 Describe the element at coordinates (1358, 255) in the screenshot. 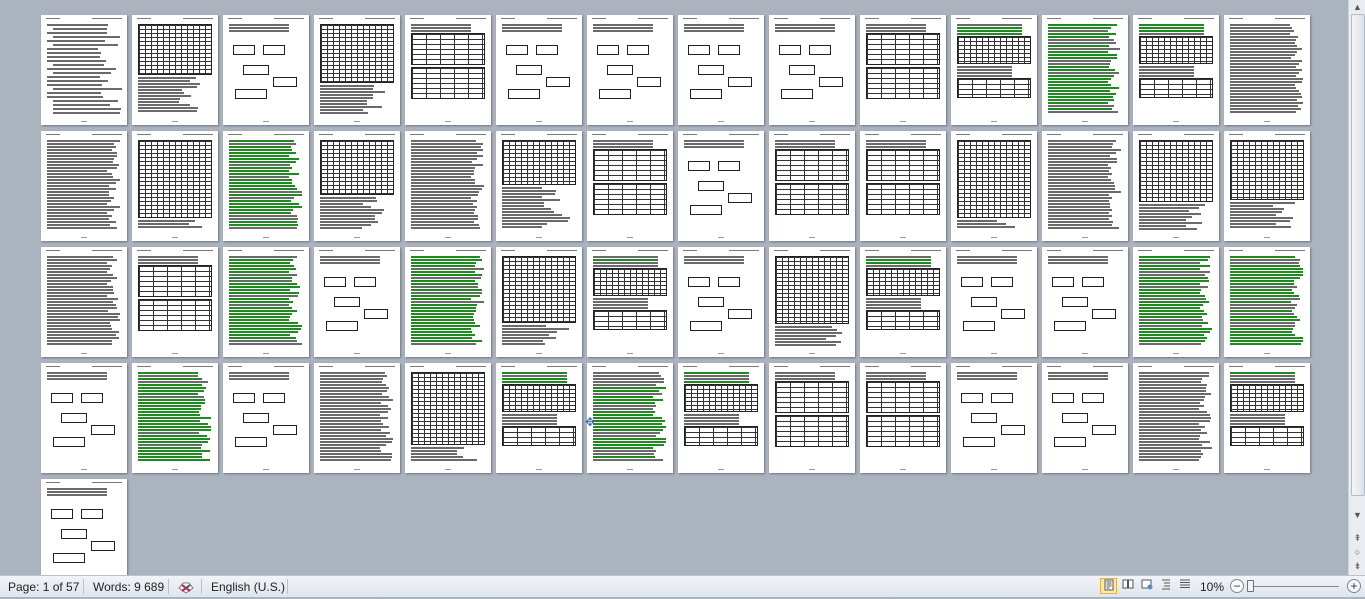

I see `scroll-thumb` at that location.